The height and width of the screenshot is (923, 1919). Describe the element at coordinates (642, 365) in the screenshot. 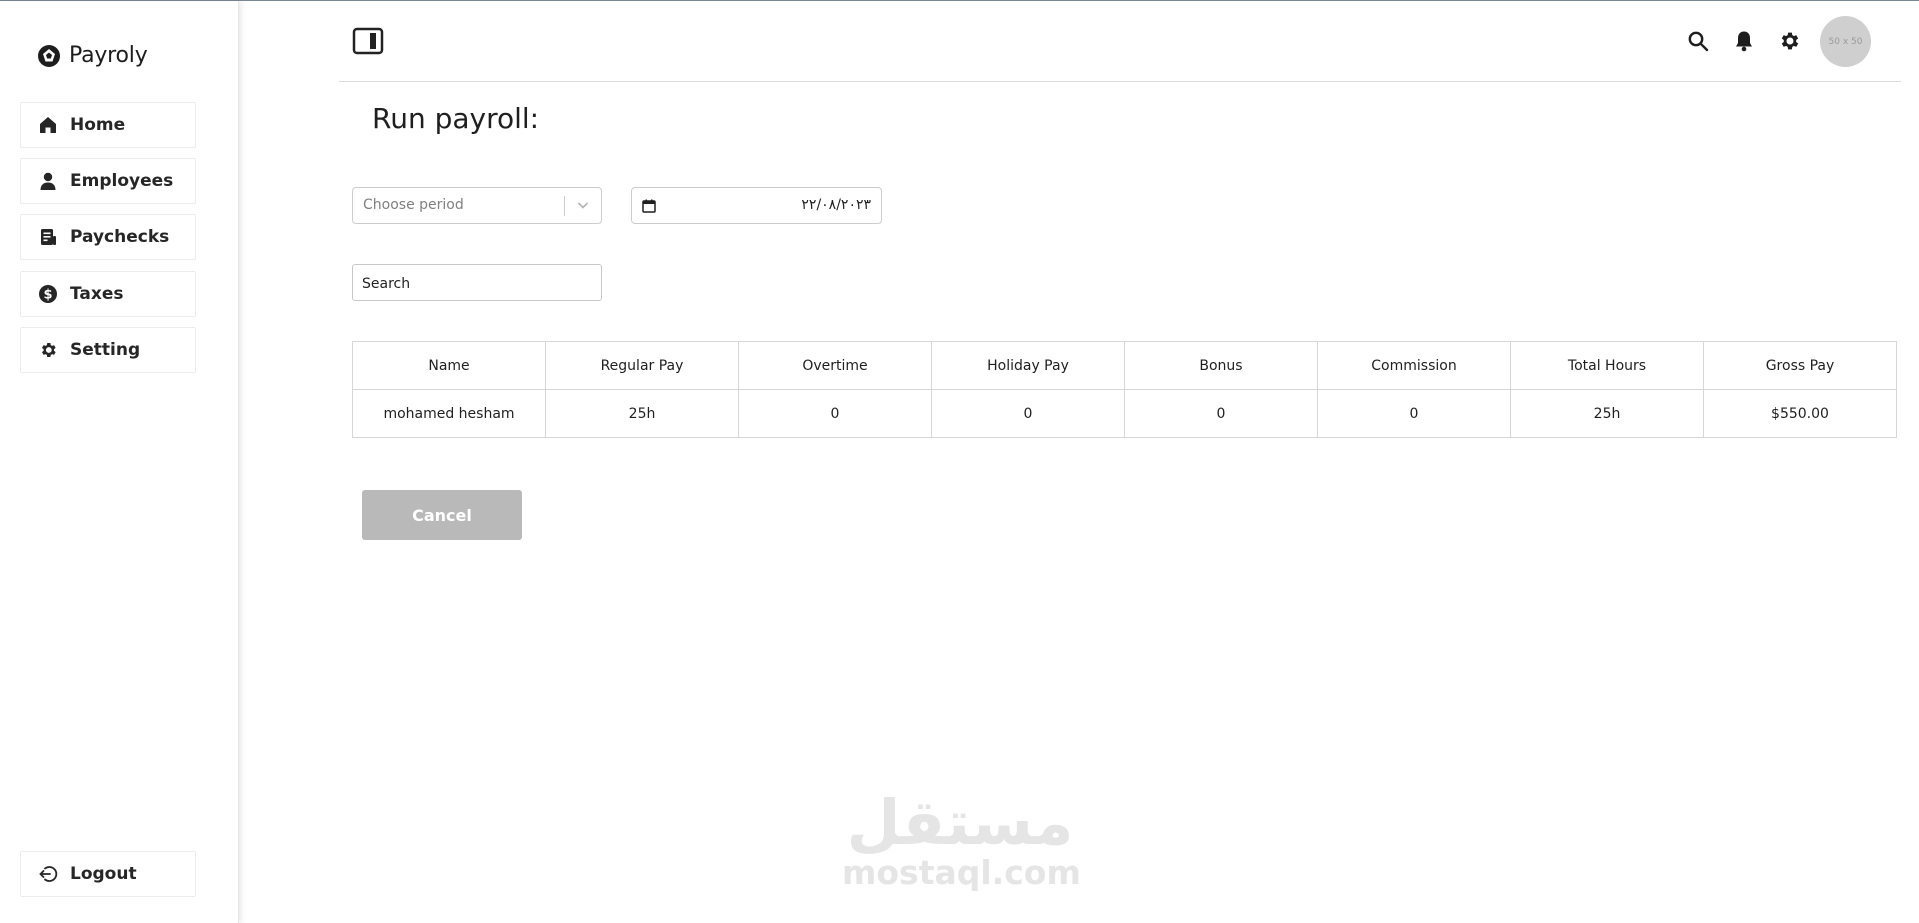

I see `column-header-regular-pay: Regular Pay` at that location.